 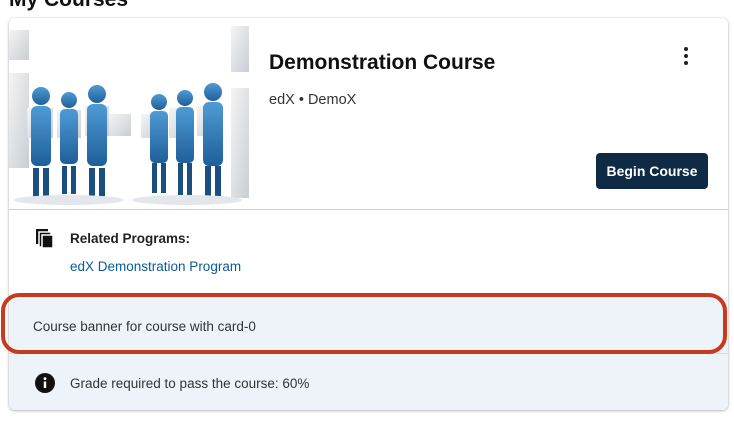 What do you see at coordinates (368, 209) in the screenshot?
I see `card-divider` at bounding box center [368, 209].